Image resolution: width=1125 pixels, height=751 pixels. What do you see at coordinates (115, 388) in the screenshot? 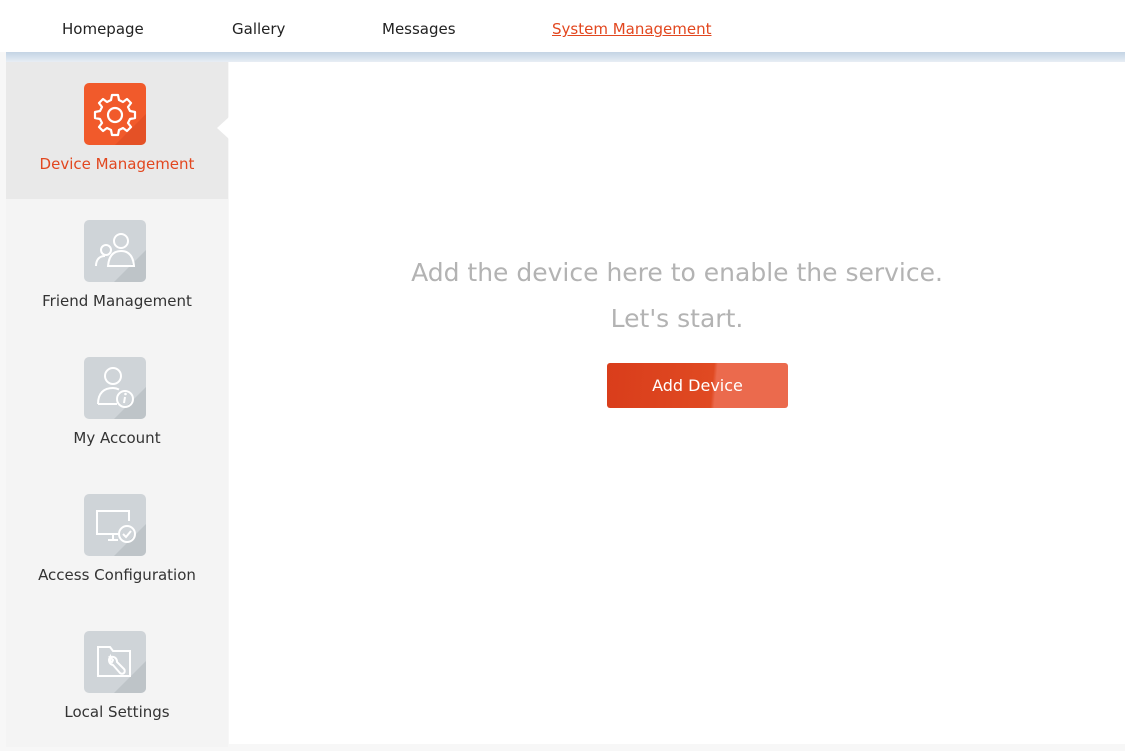
I see `user-info-icon` at bounding box center [115, 388].